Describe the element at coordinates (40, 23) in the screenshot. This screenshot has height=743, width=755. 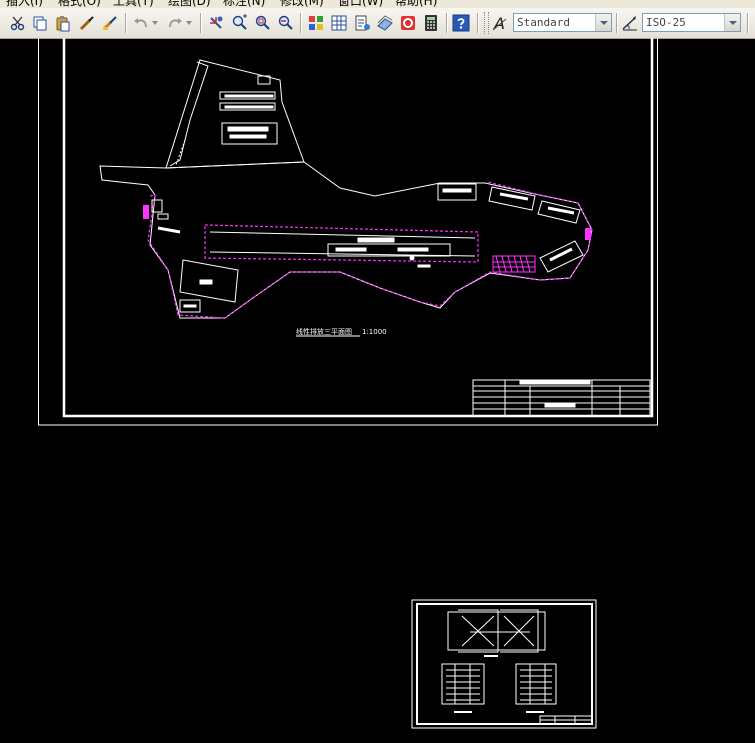
I see `copy-icon` at that location.